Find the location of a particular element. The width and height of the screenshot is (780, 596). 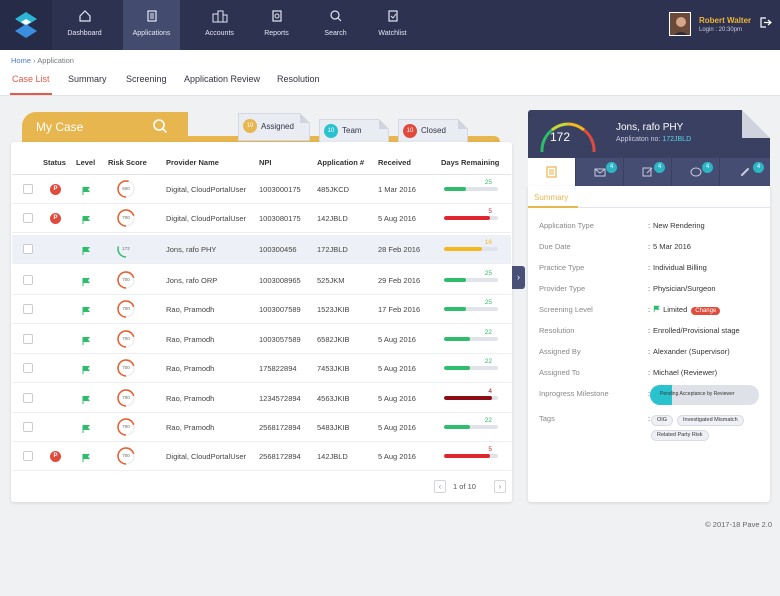

login-time: Login : 20:30pm is located at coordinates (721, 30).